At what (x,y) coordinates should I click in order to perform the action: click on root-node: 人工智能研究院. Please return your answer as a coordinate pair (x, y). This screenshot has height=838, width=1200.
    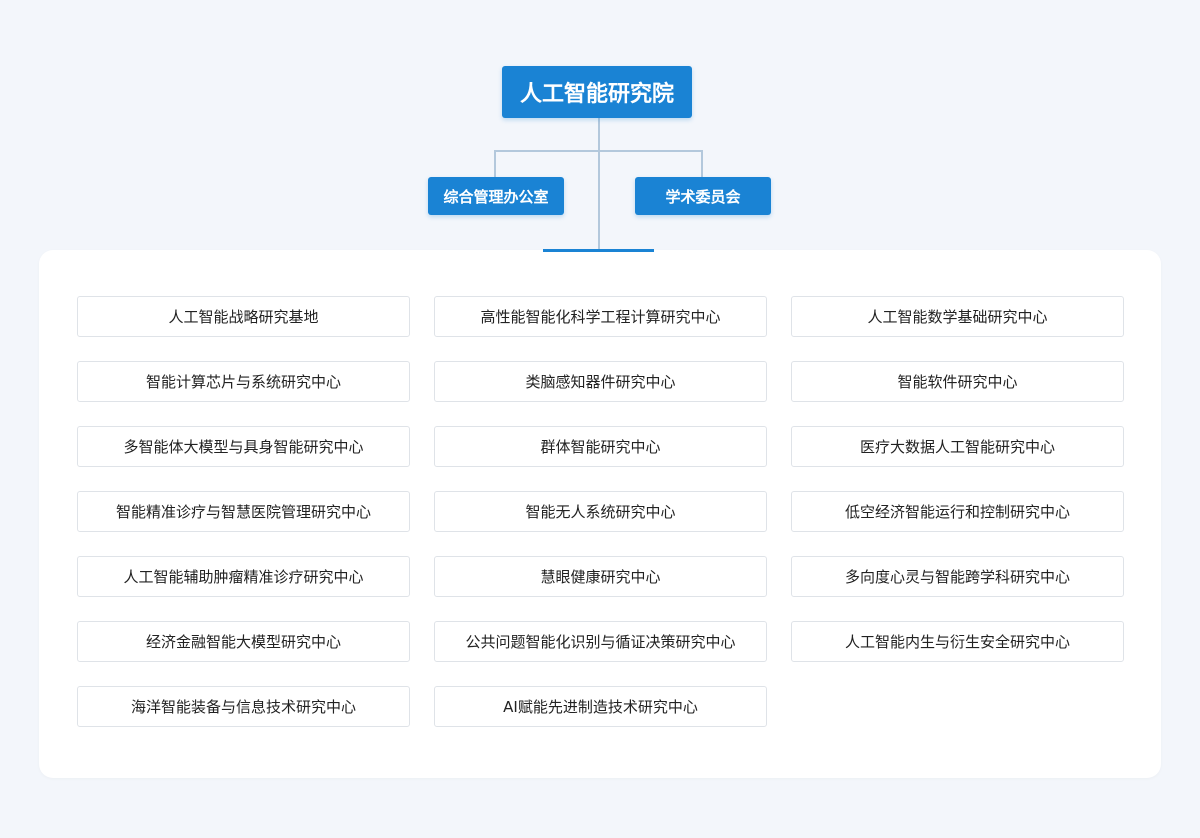
    Looking at the image, I should click on (597, 92).